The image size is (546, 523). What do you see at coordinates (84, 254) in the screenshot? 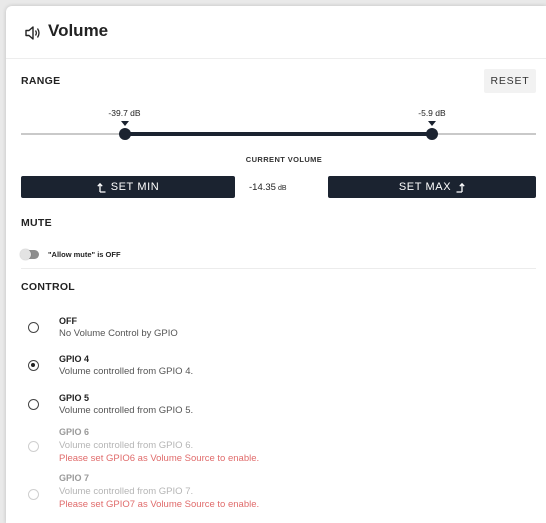
I see `allow-mute-status: "Allow mute" is OFF` at bounding box center [84, 254].